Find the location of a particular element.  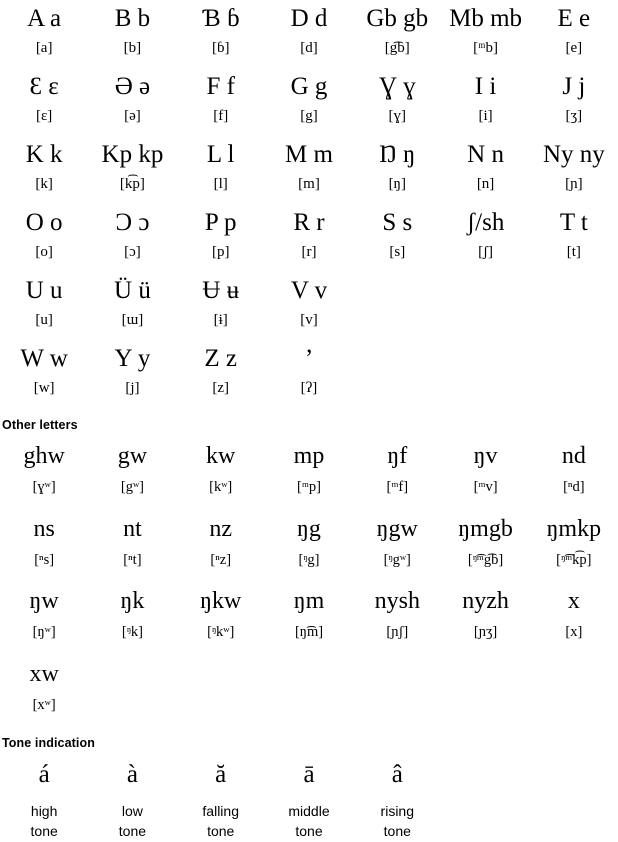

letter-cell: ŋmgb is located at coordinates (485, 528).